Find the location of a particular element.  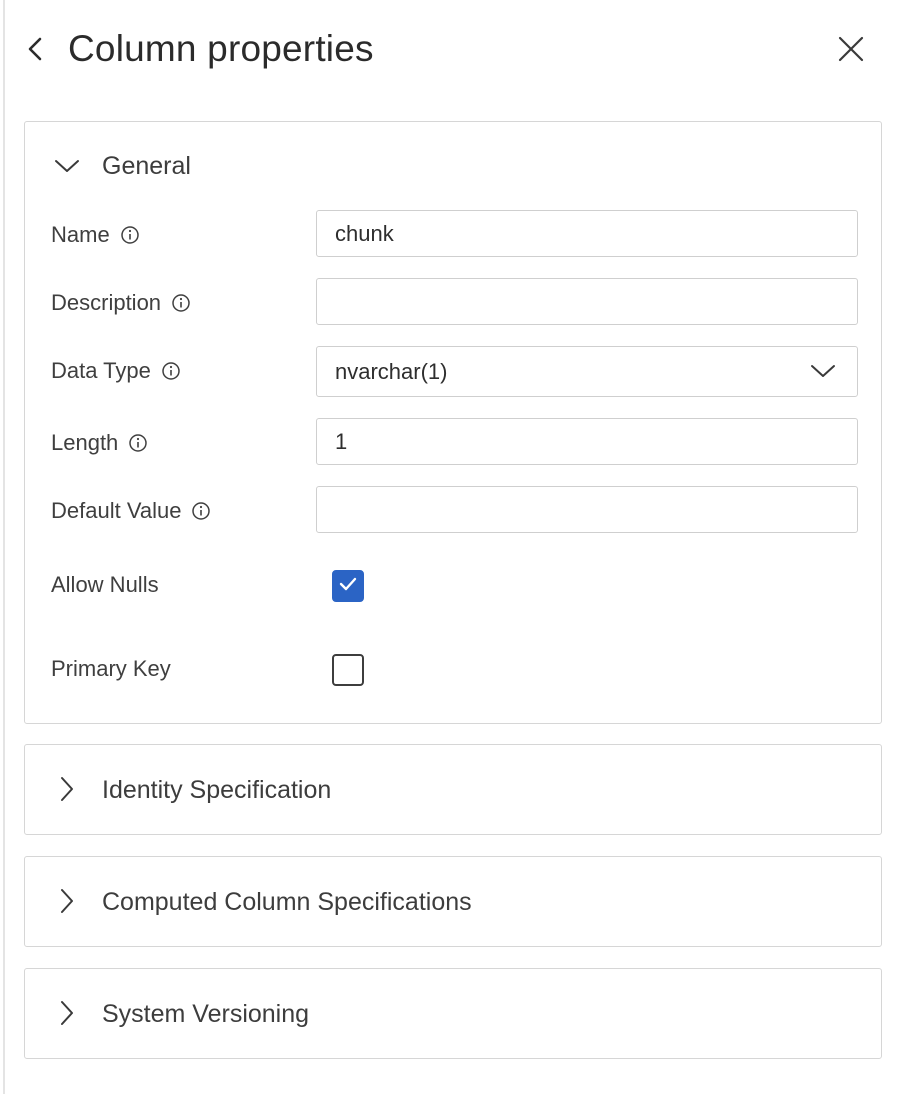

identity-specification-header: Identity Specification is located at coordinates (453, 790).